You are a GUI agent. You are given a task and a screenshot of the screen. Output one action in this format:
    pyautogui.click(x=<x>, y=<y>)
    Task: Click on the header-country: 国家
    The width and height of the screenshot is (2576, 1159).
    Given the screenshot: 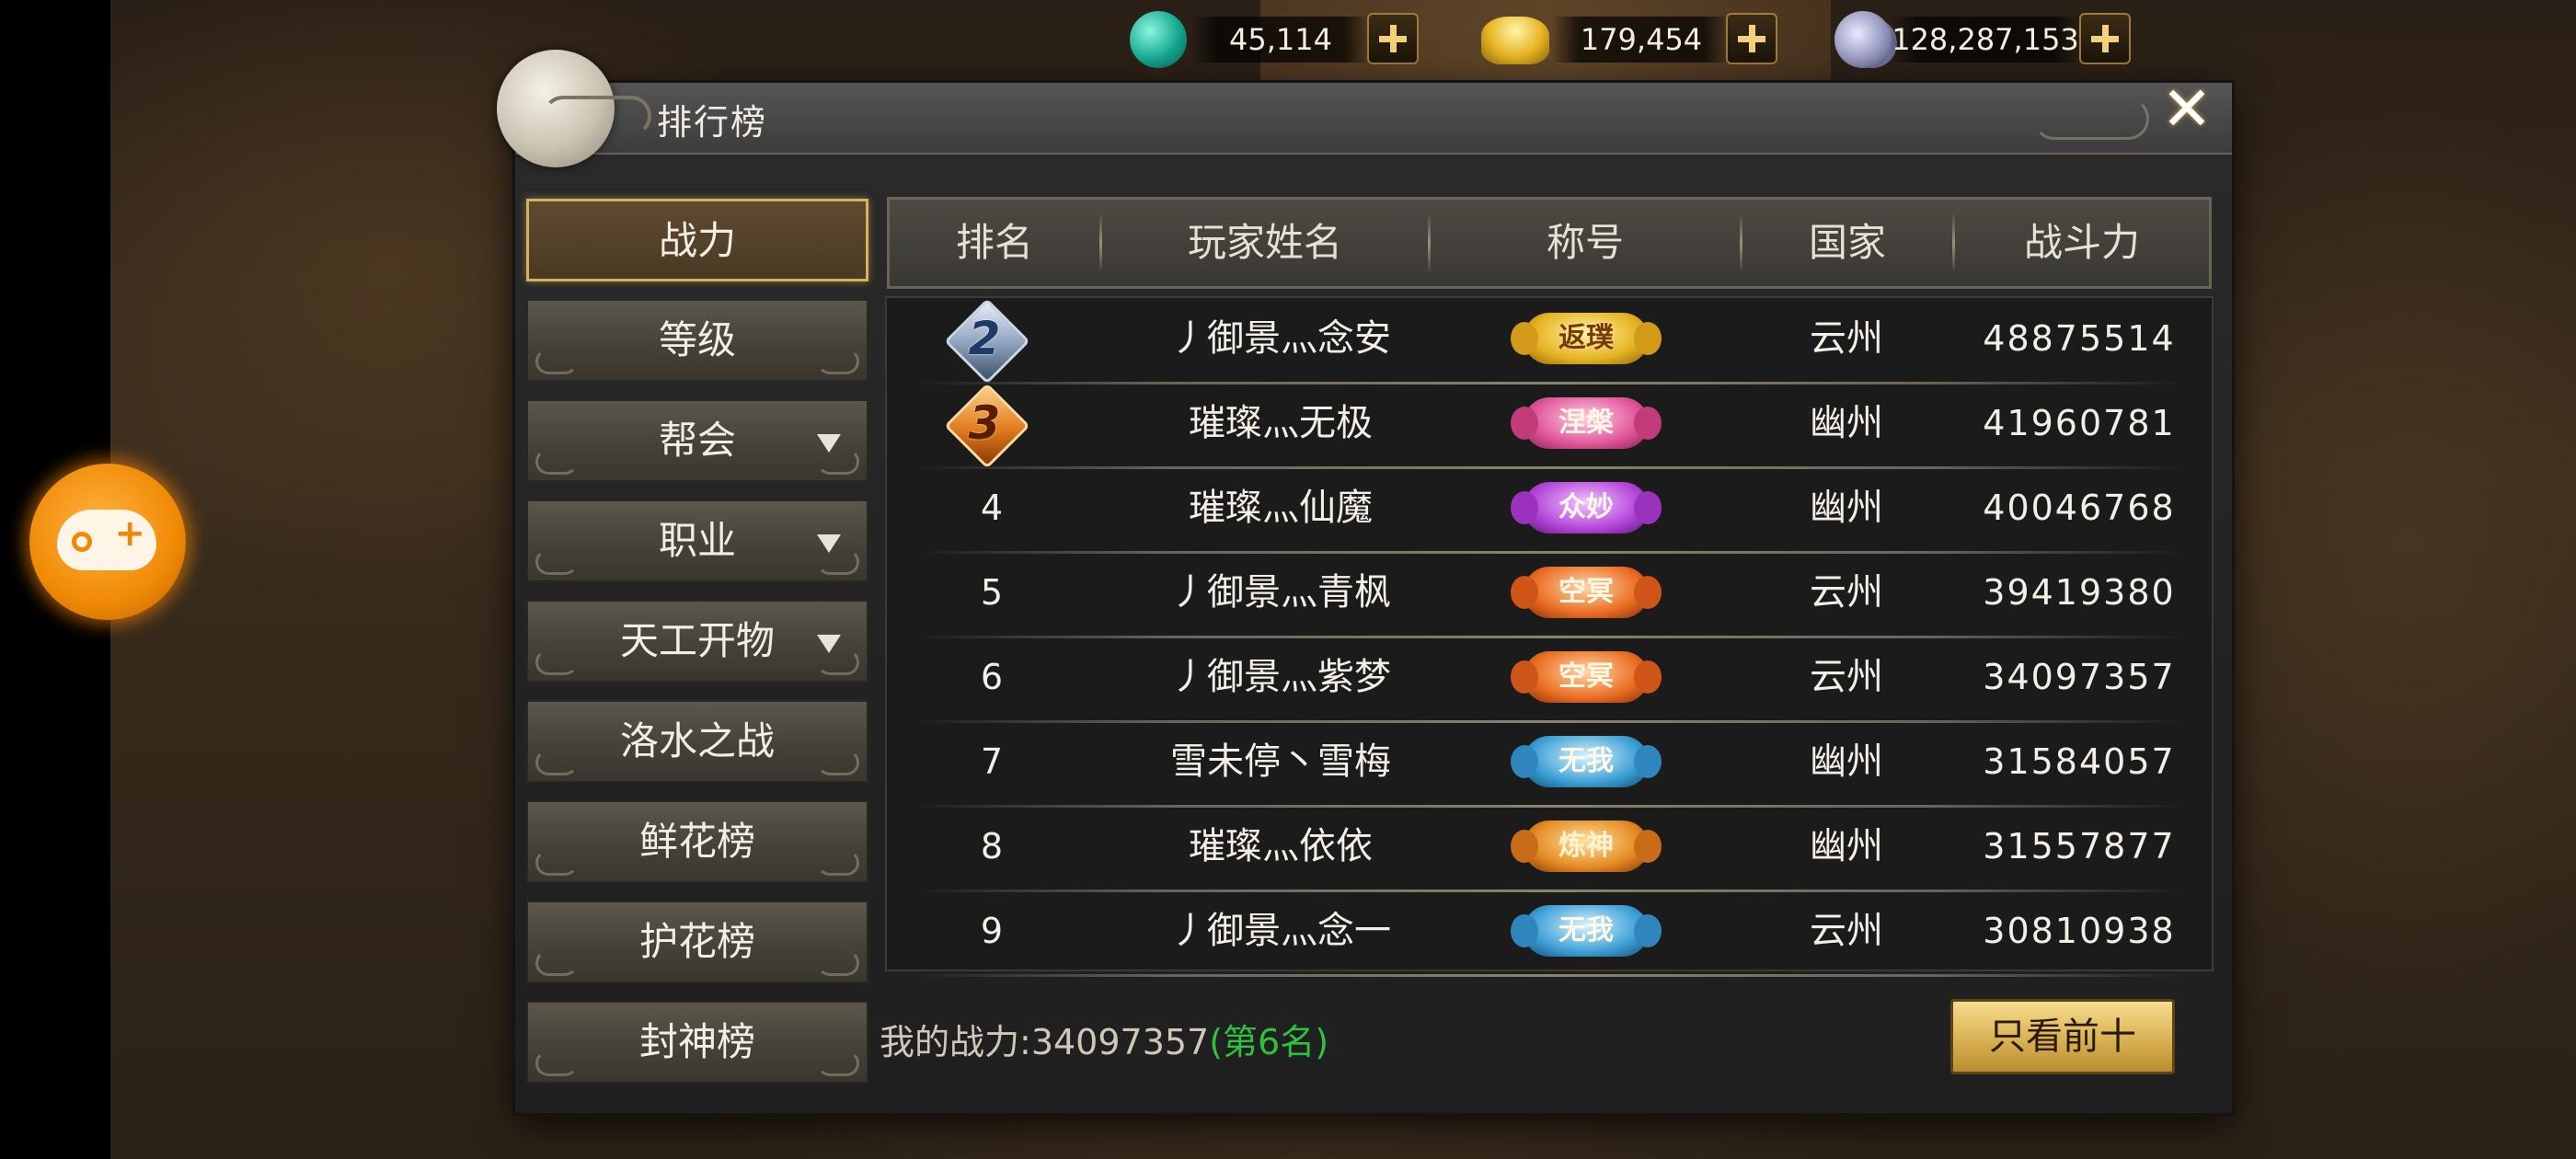 What is the action you would take?
    pyautogui.click(x=1847, y=242)
    